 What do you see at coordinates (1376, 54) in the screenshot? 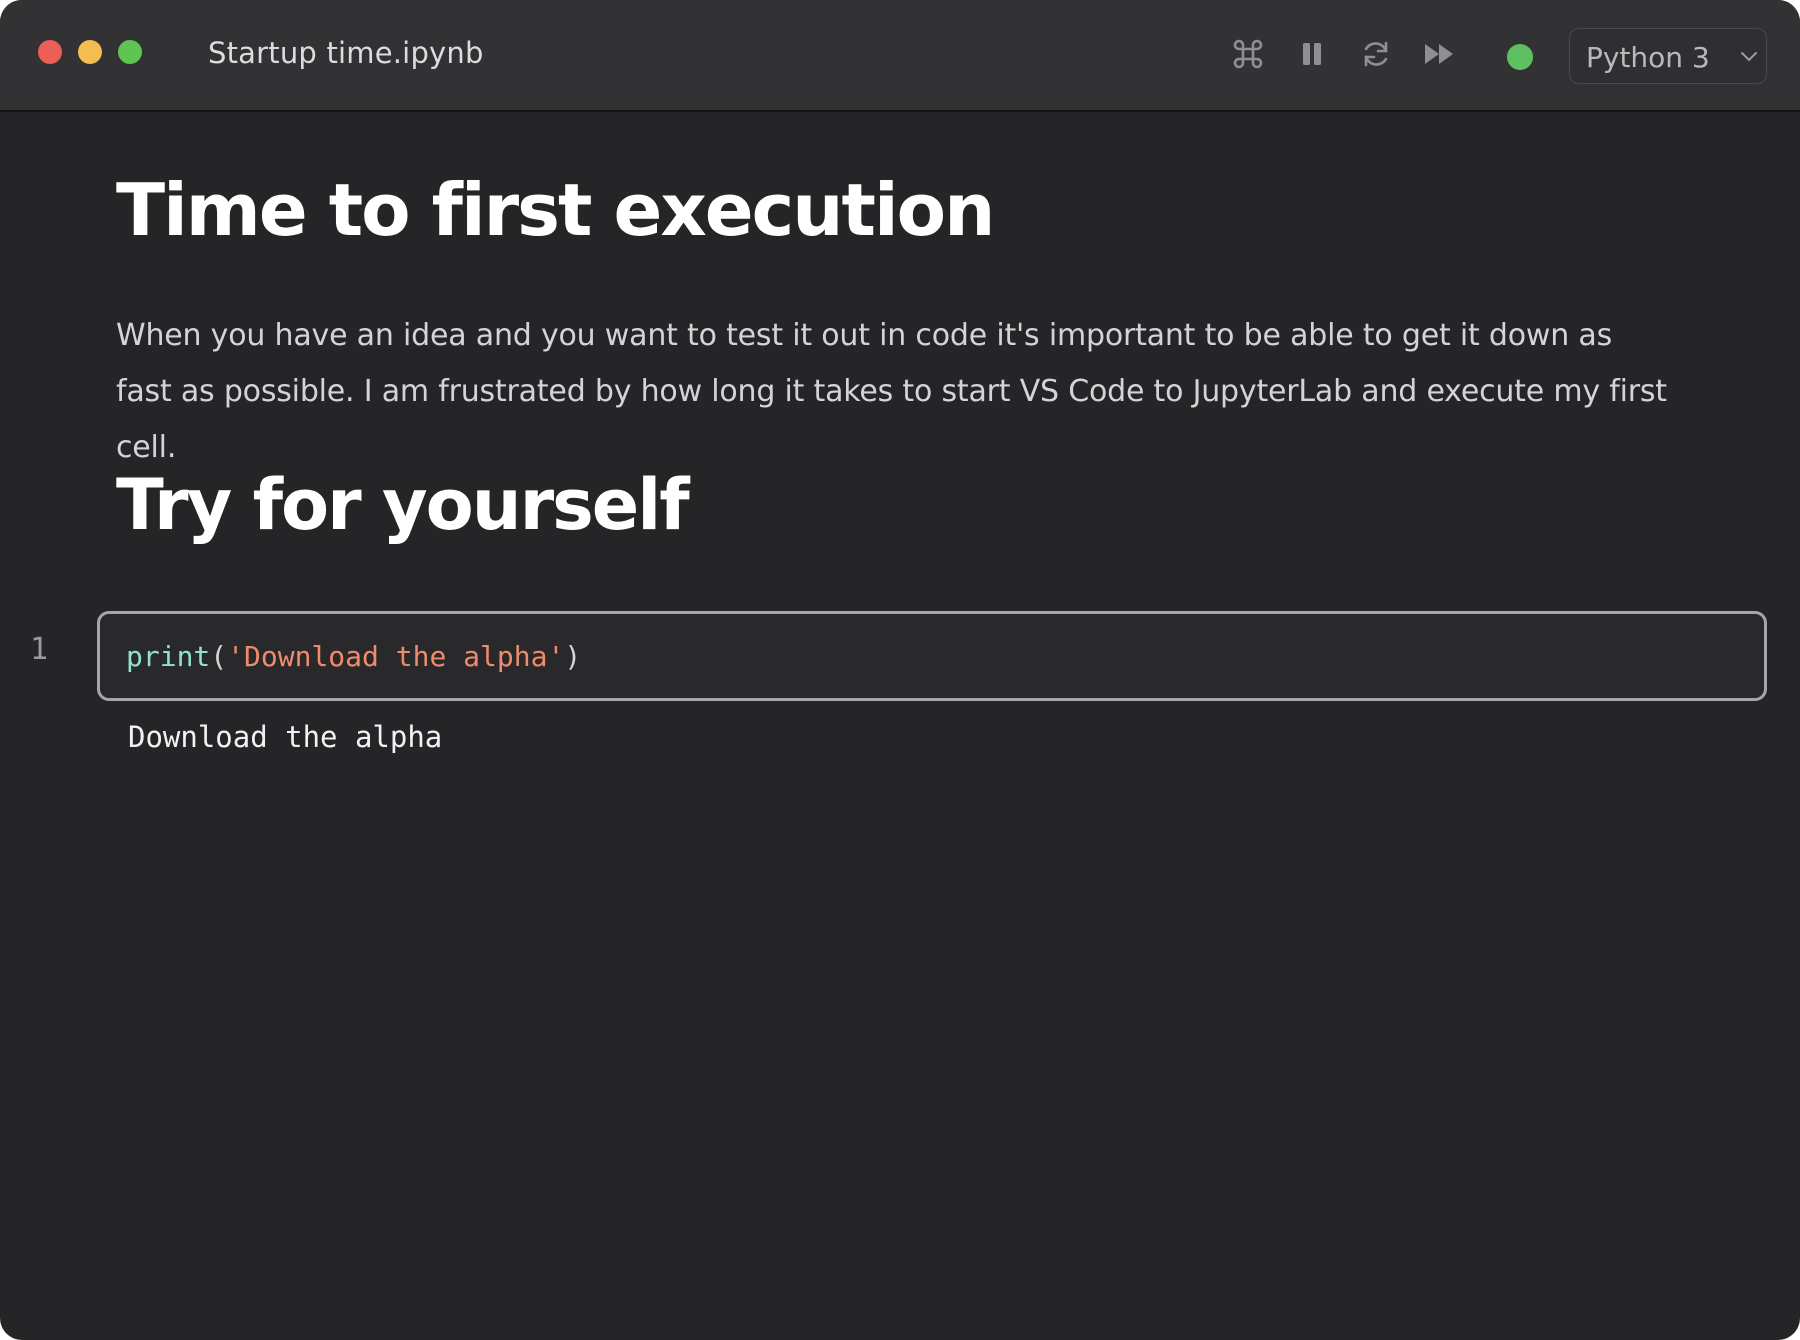
I see `restart-icon` at bounding box center [1376, 54].